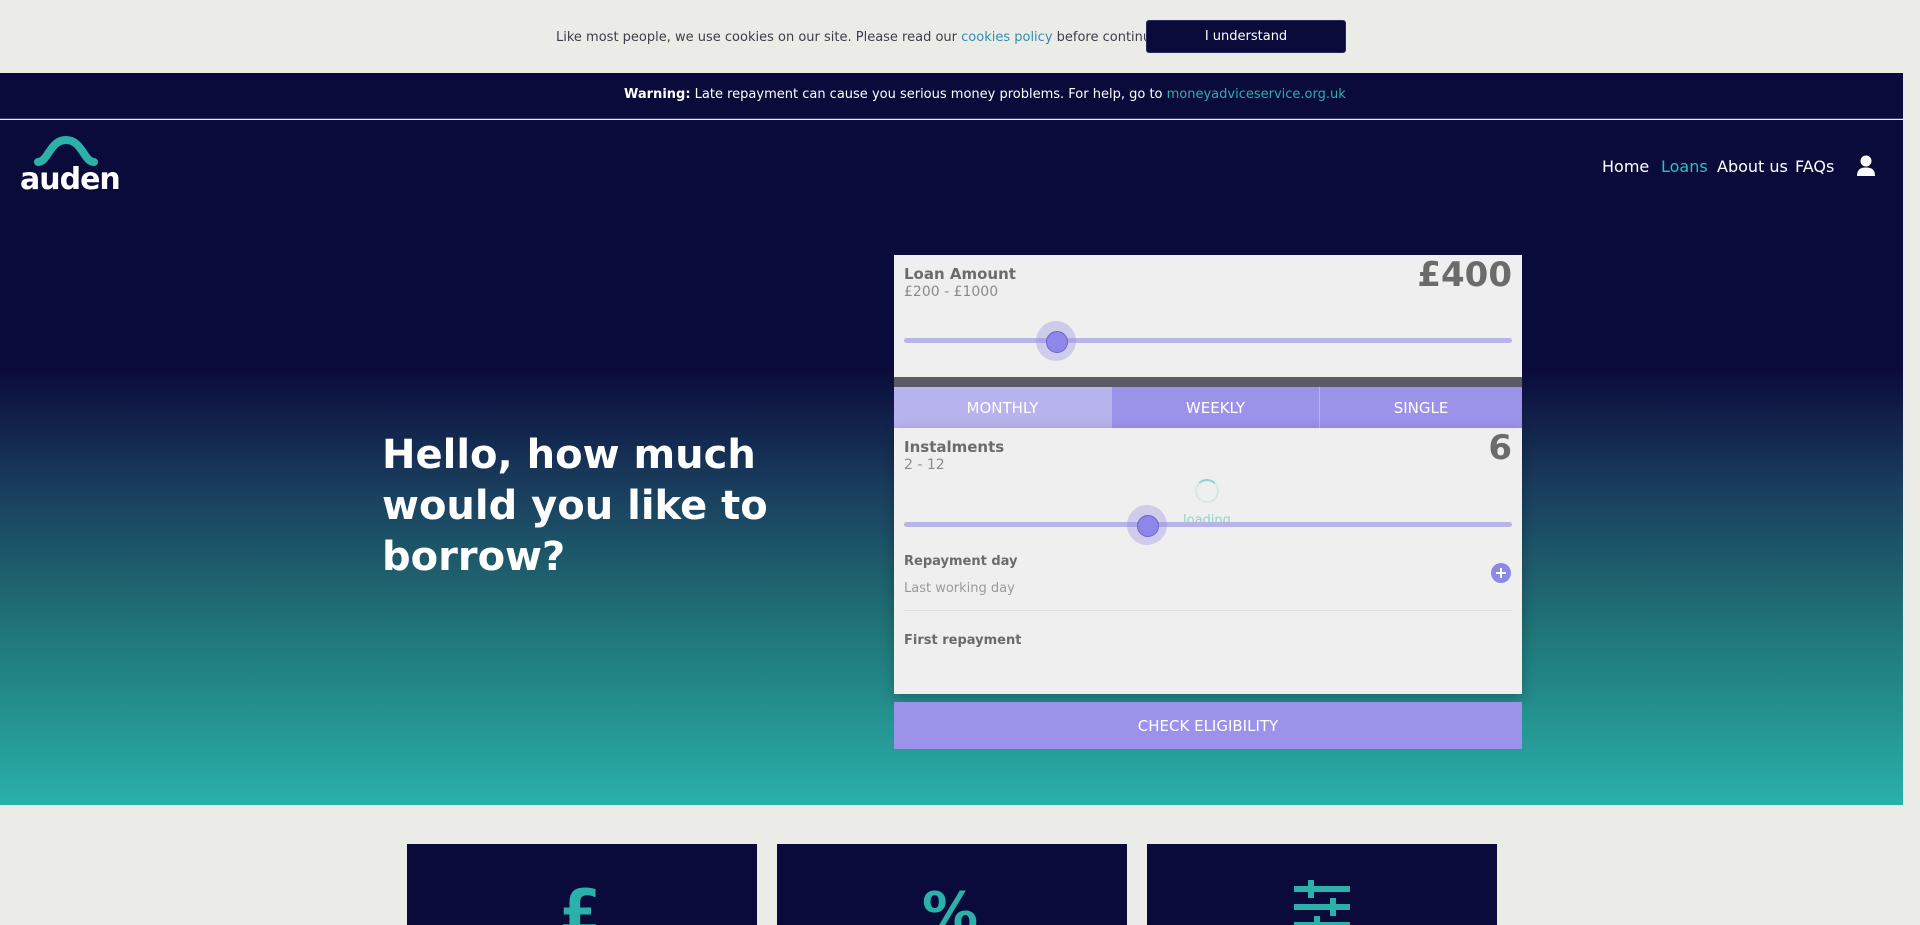  Describe the element at coordinates (1322, 902) in the screenshot. I see `sliders-icon` at that location.